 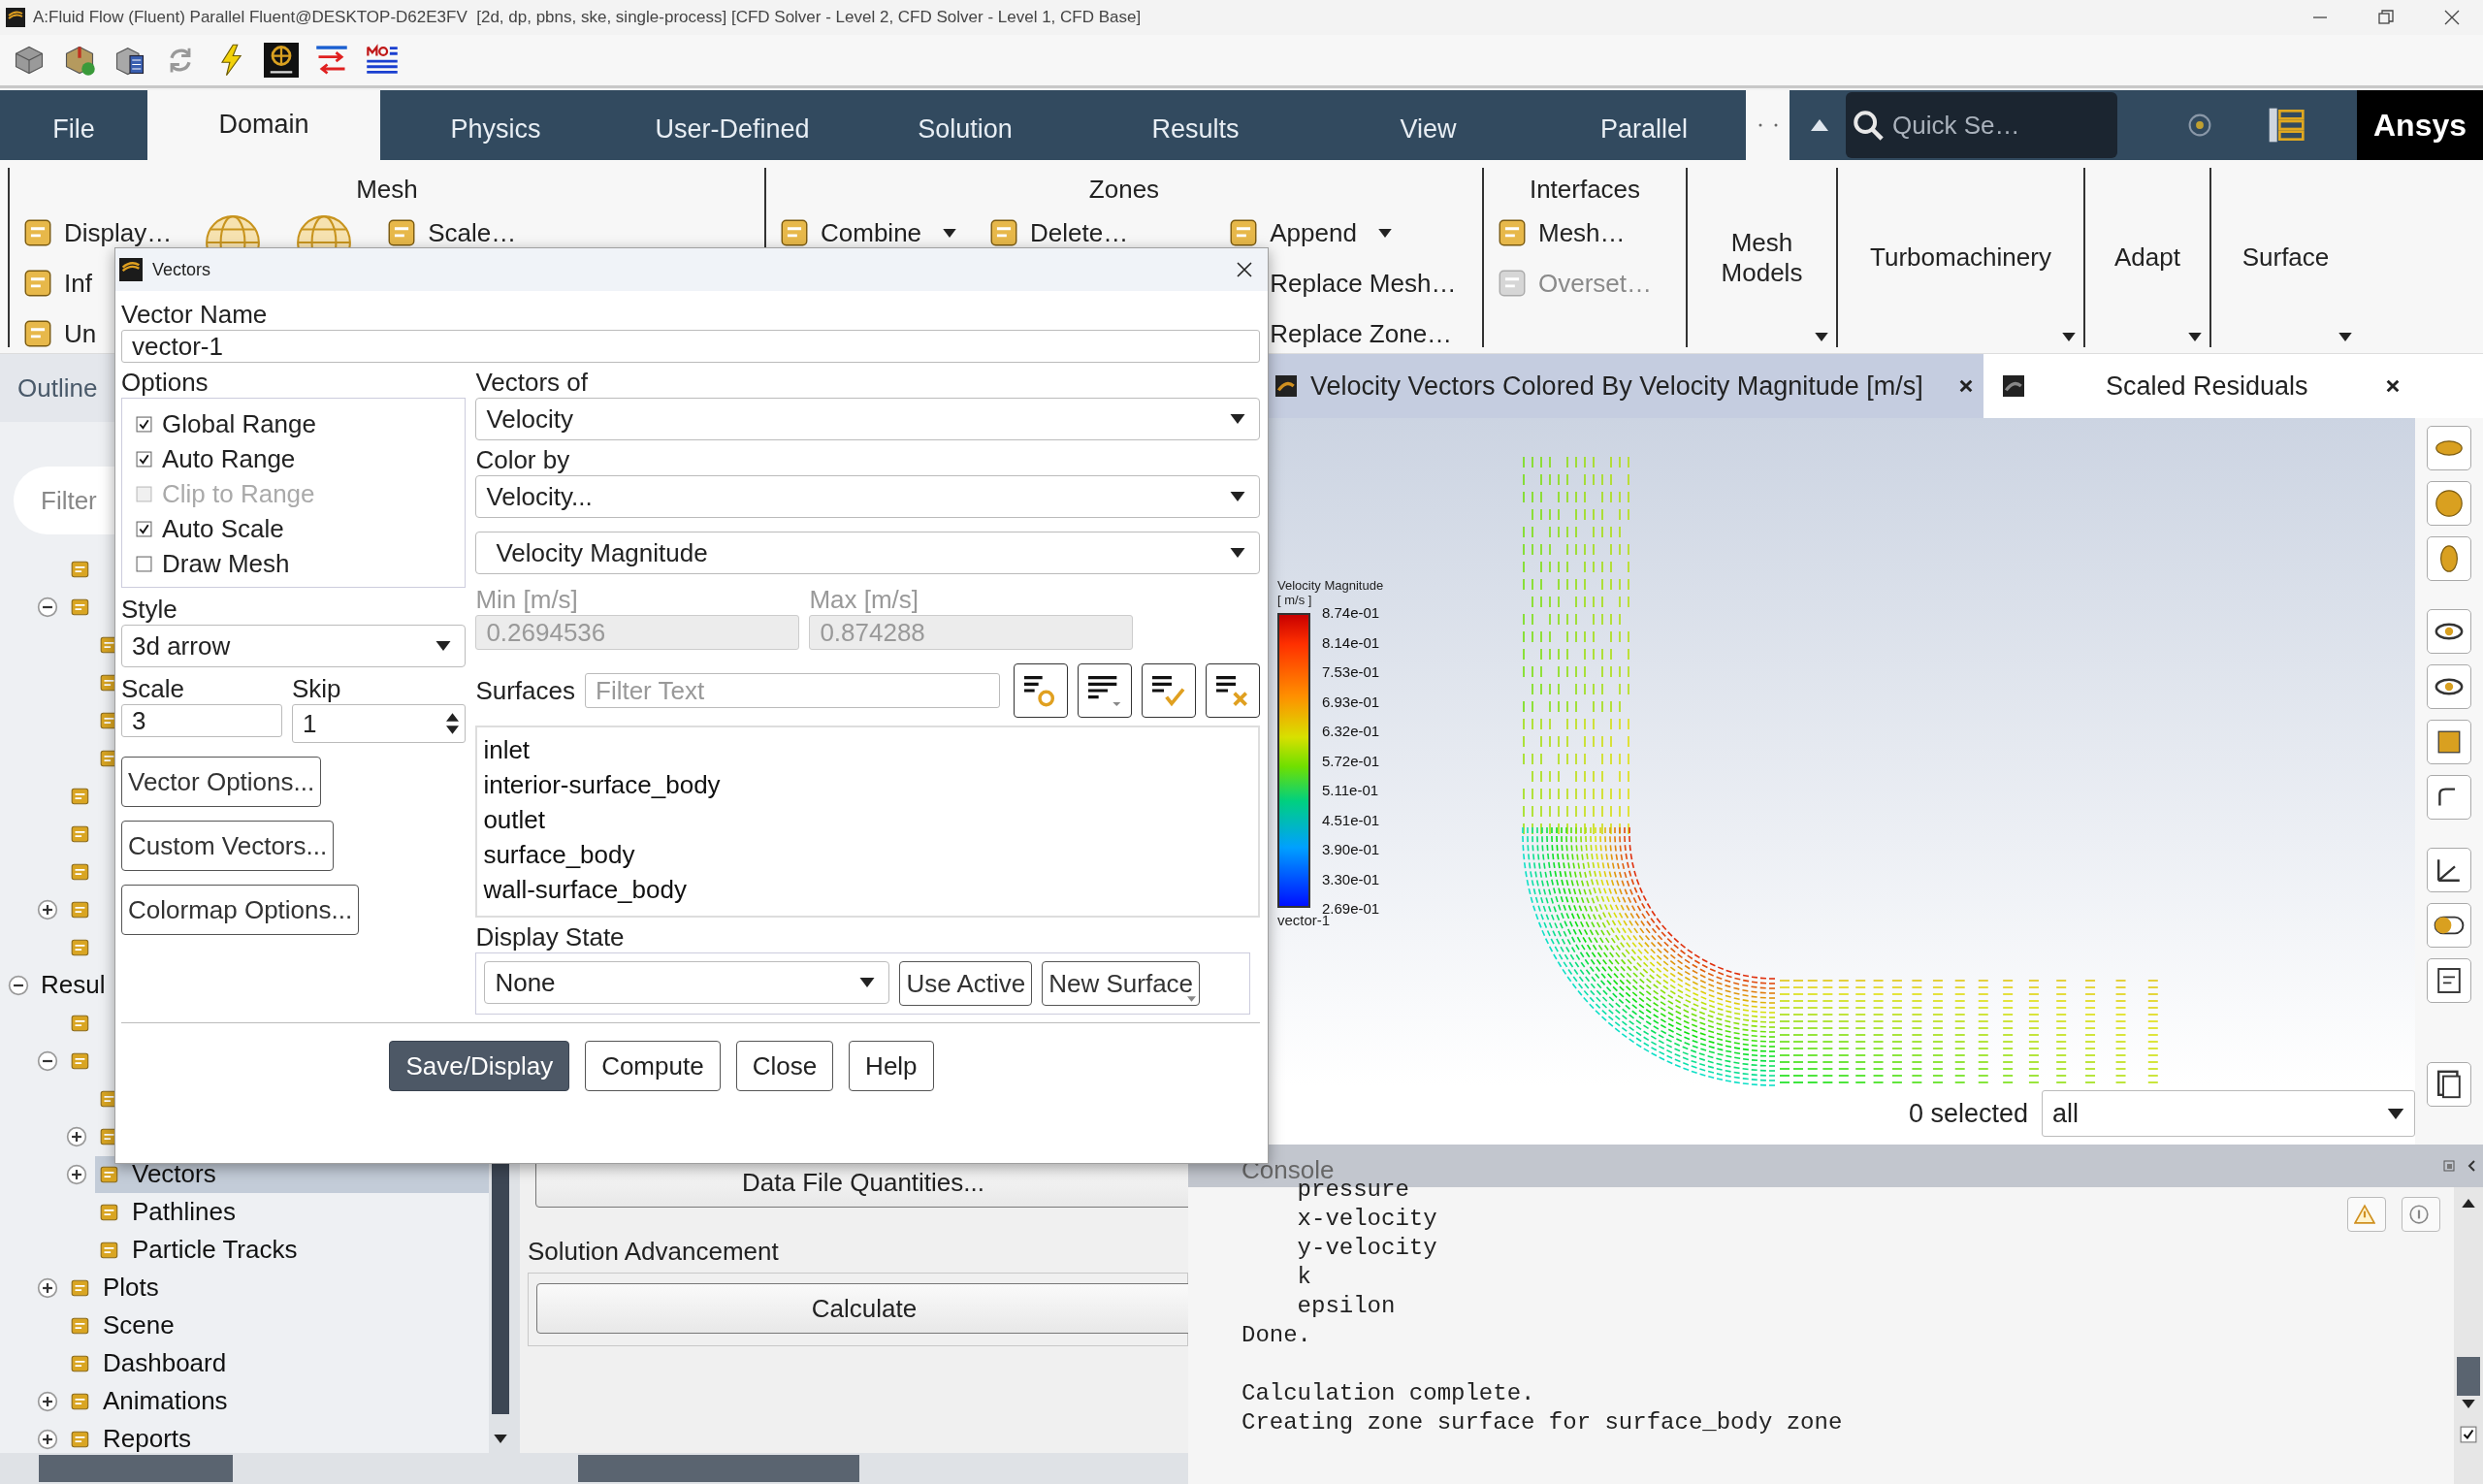 I want to click on ribbon-group-title: Interfaces, so click(x=1585, y=190).